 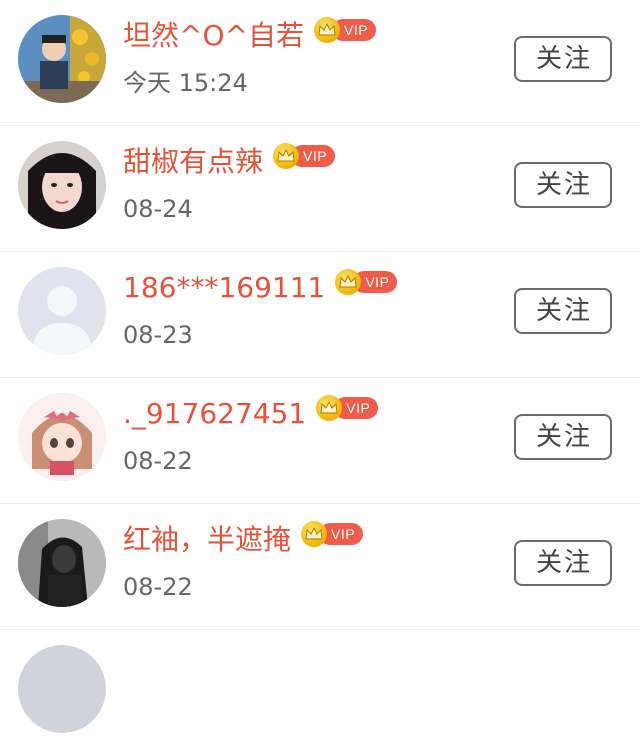 I want to click on user-name: 坦然^O^自若 VIP, so click(x=250, y=36).